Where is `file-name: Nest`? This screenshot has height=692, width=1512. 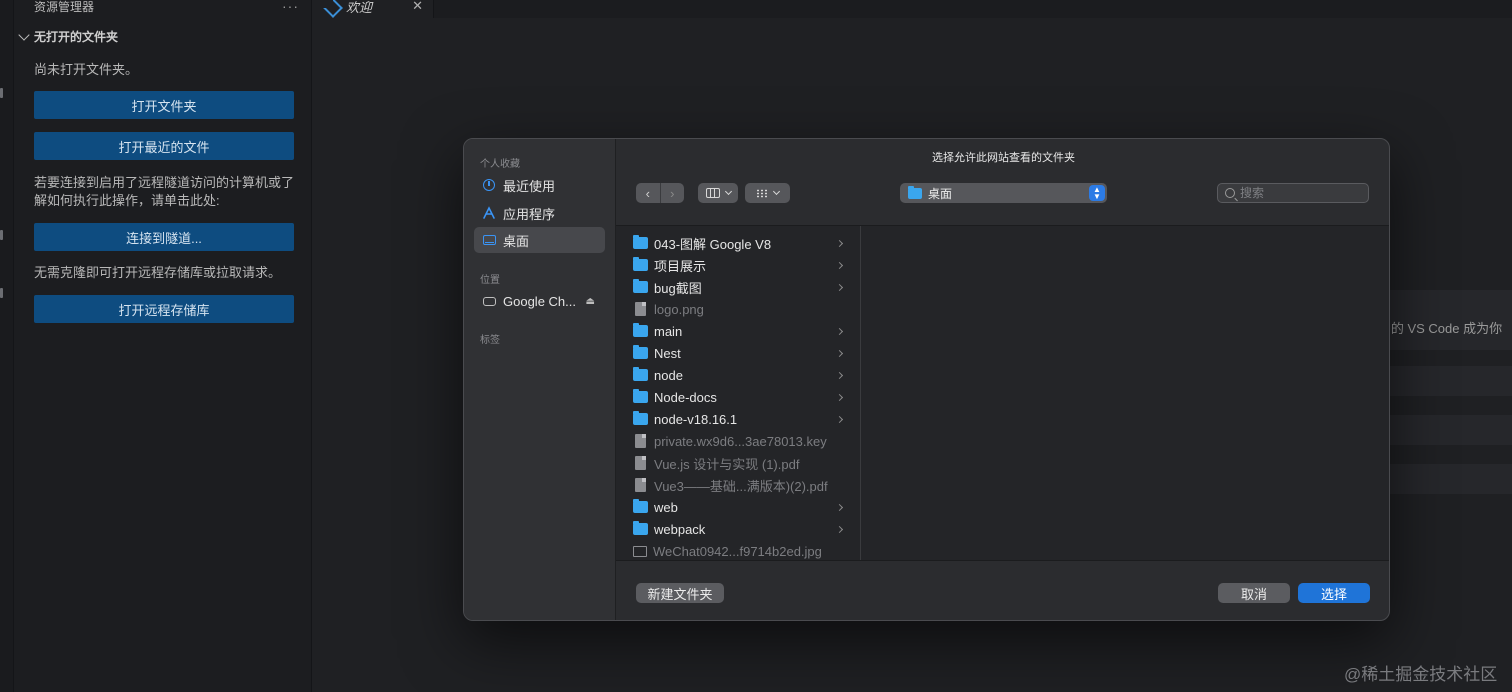 file-name: Nest is located at coordinates (667, 353).